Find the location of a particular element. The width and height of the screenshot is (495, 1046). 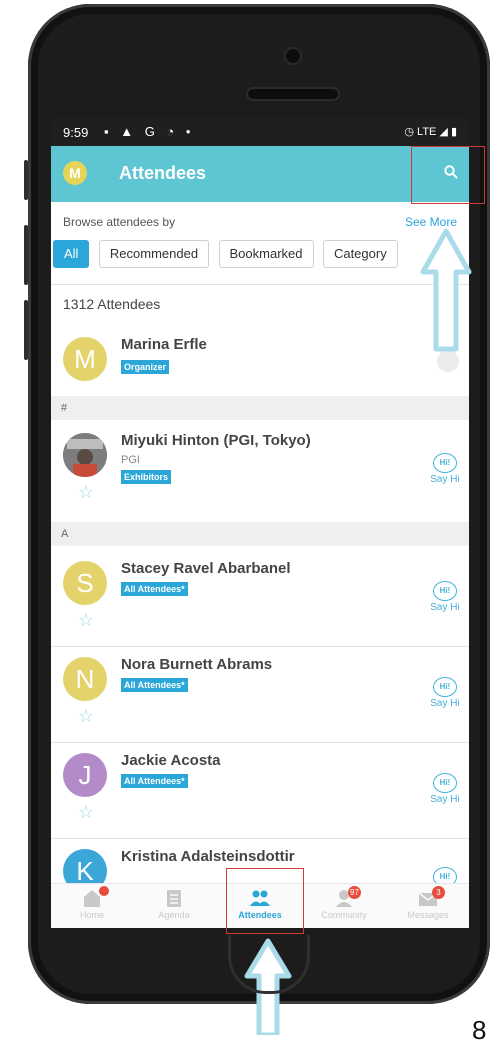

volume-up-button is located at coordinates (26, 255).